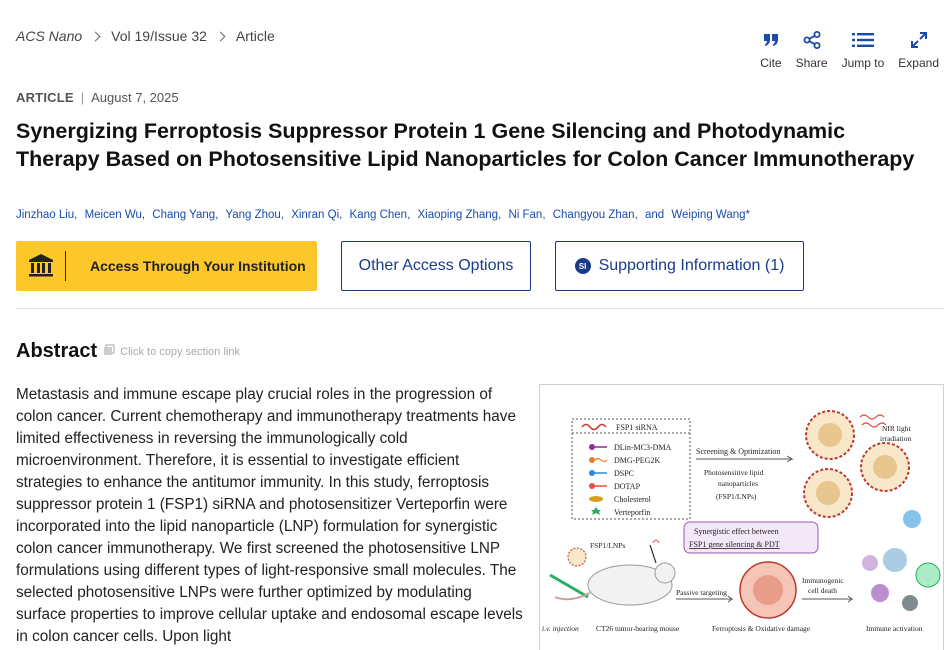 Image resolution: width=949 pixels, height=650 pixels. Describe the element at coordinates (41, 266) in the screenshot. I see `institution-icon` at that location.